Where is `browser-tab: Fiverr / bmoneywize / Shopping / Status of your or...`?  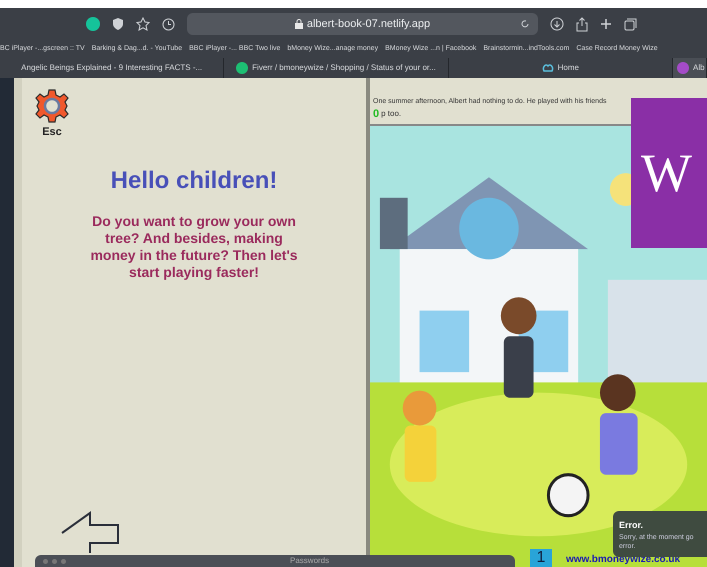 browser-tab: Fiverr / bmoneywize / Shopping / Status of your or... is located at coordinates (336, 68).